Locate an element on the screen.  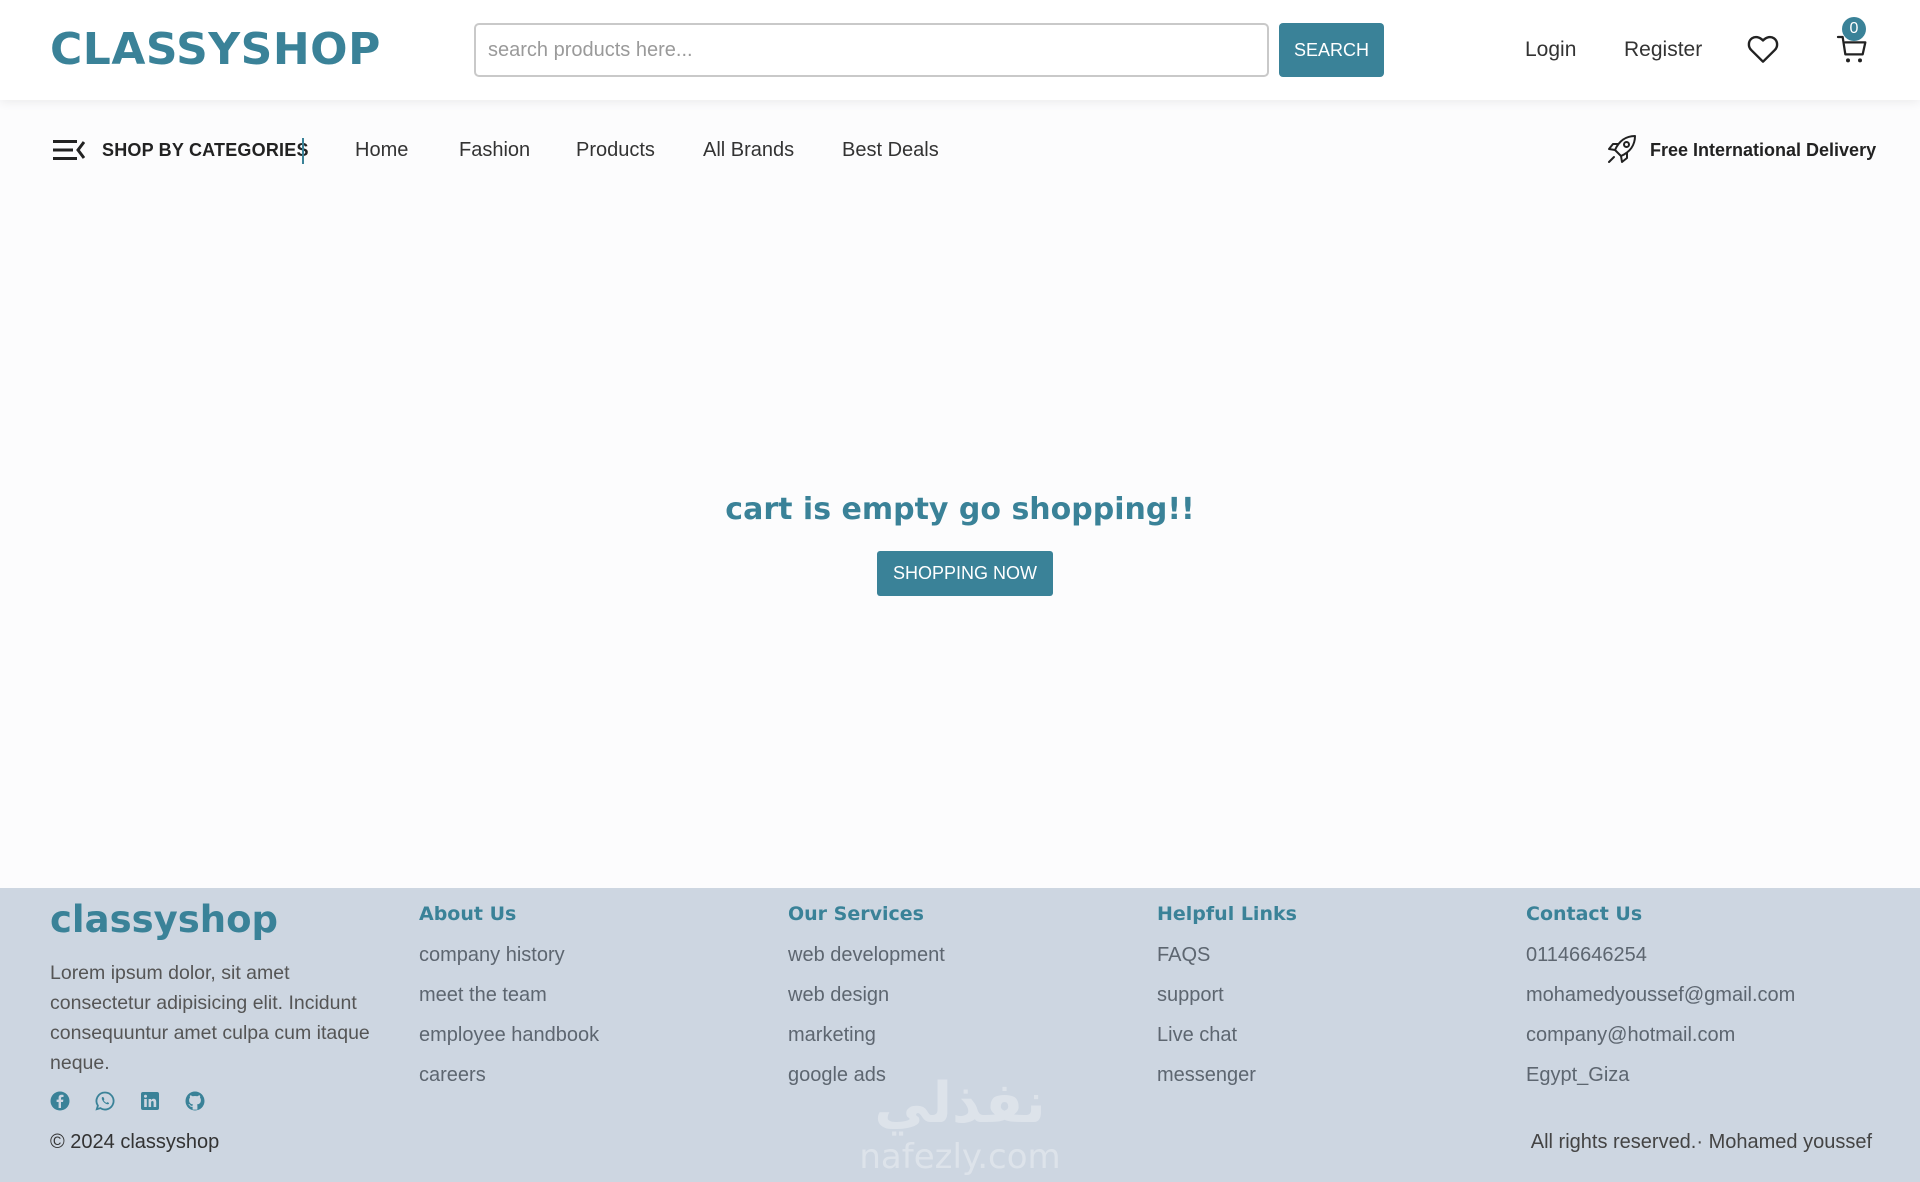
login-link: Login is located at coordinates (1550, 50).